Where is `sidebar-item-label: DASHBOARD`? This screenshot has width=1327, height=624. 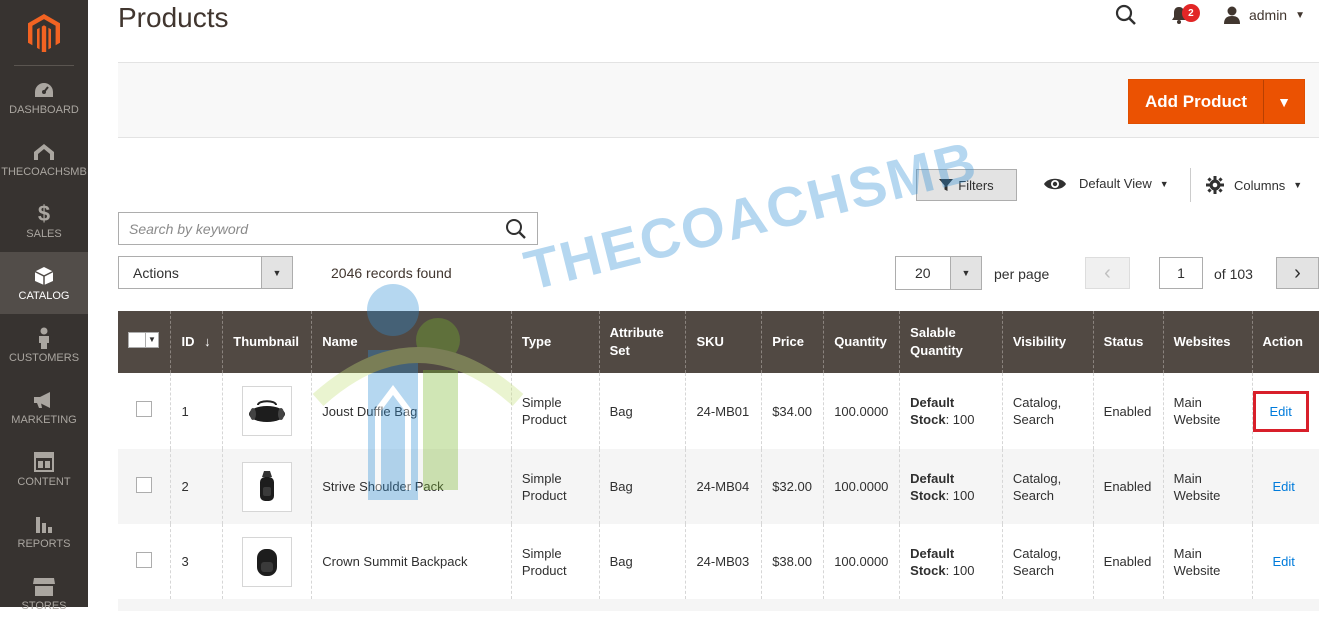 sidebar-item-label: DASHBOARD is located at coordinates (44, 109).